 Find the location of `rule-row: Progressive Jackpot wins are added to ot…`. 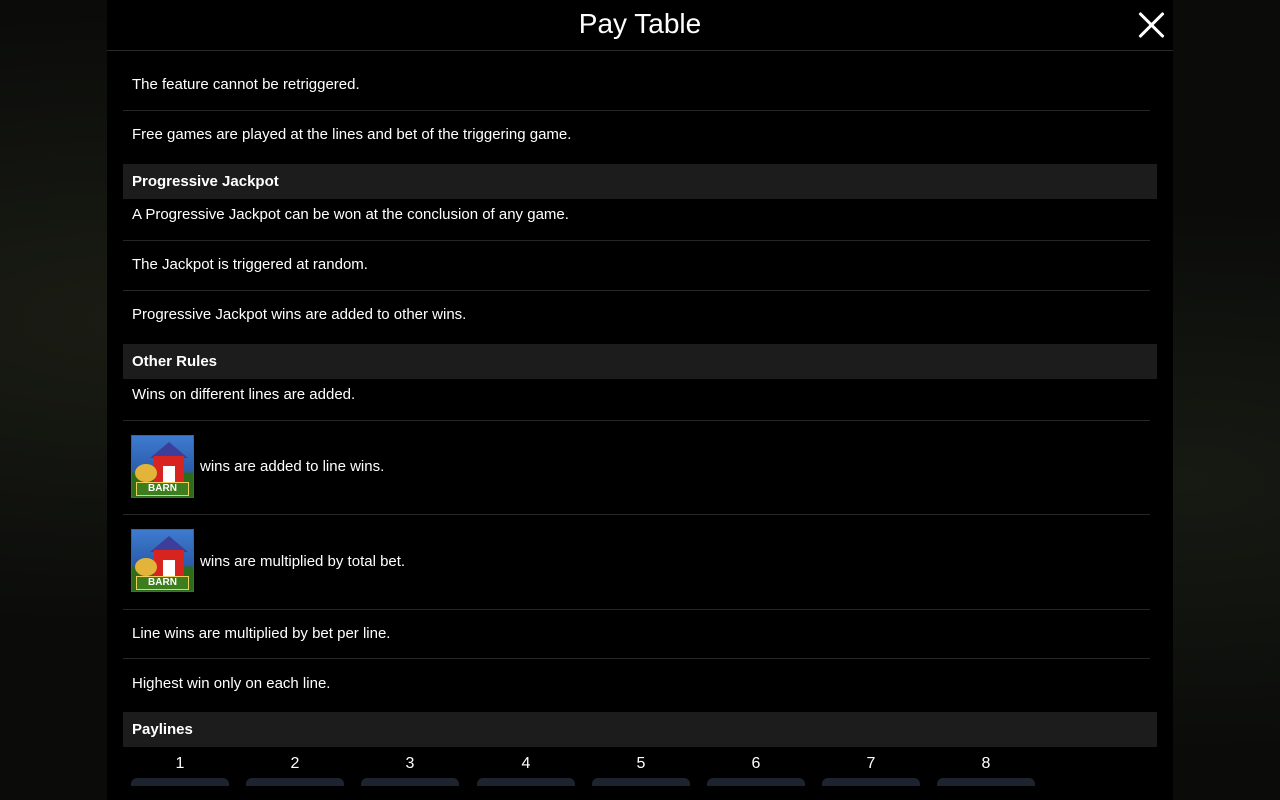

rule-row: Progressive Jackpot wins are added to ot… is located at coordinates (636, 317).